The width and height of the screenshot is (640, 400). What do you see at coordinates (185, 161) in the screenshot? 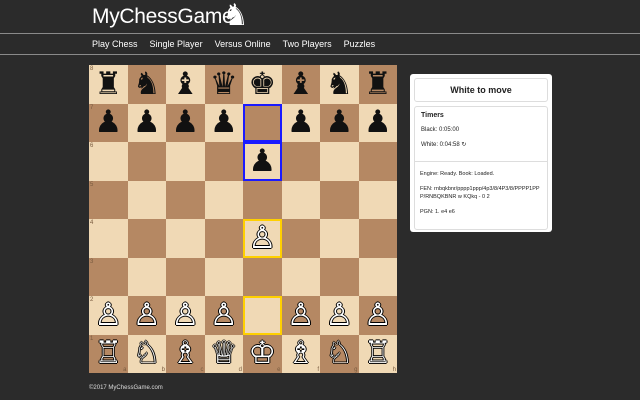
I see `square-c6` at bounding box center [185, 161].